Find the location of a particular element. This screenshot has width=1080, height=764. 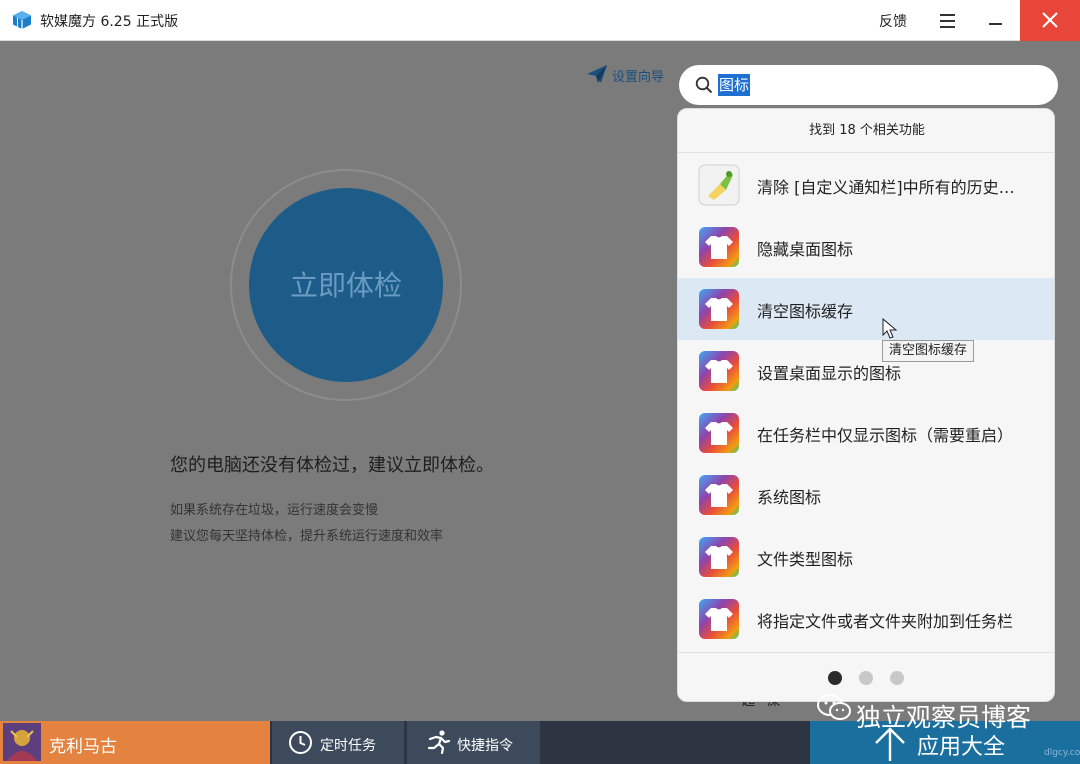

result-label: 文件类型图标 is located at coordinates (805, 559).